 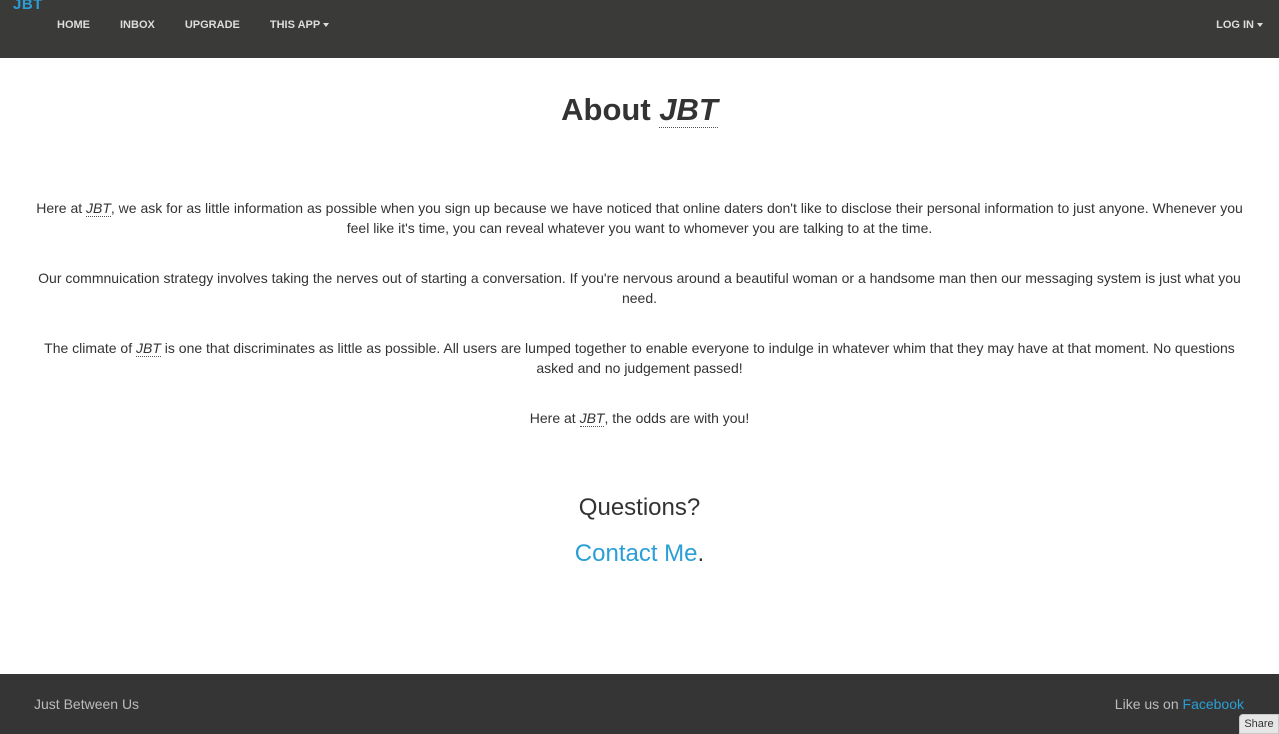 I want to click on page-title: About JBT, so click(x=639, y=110).